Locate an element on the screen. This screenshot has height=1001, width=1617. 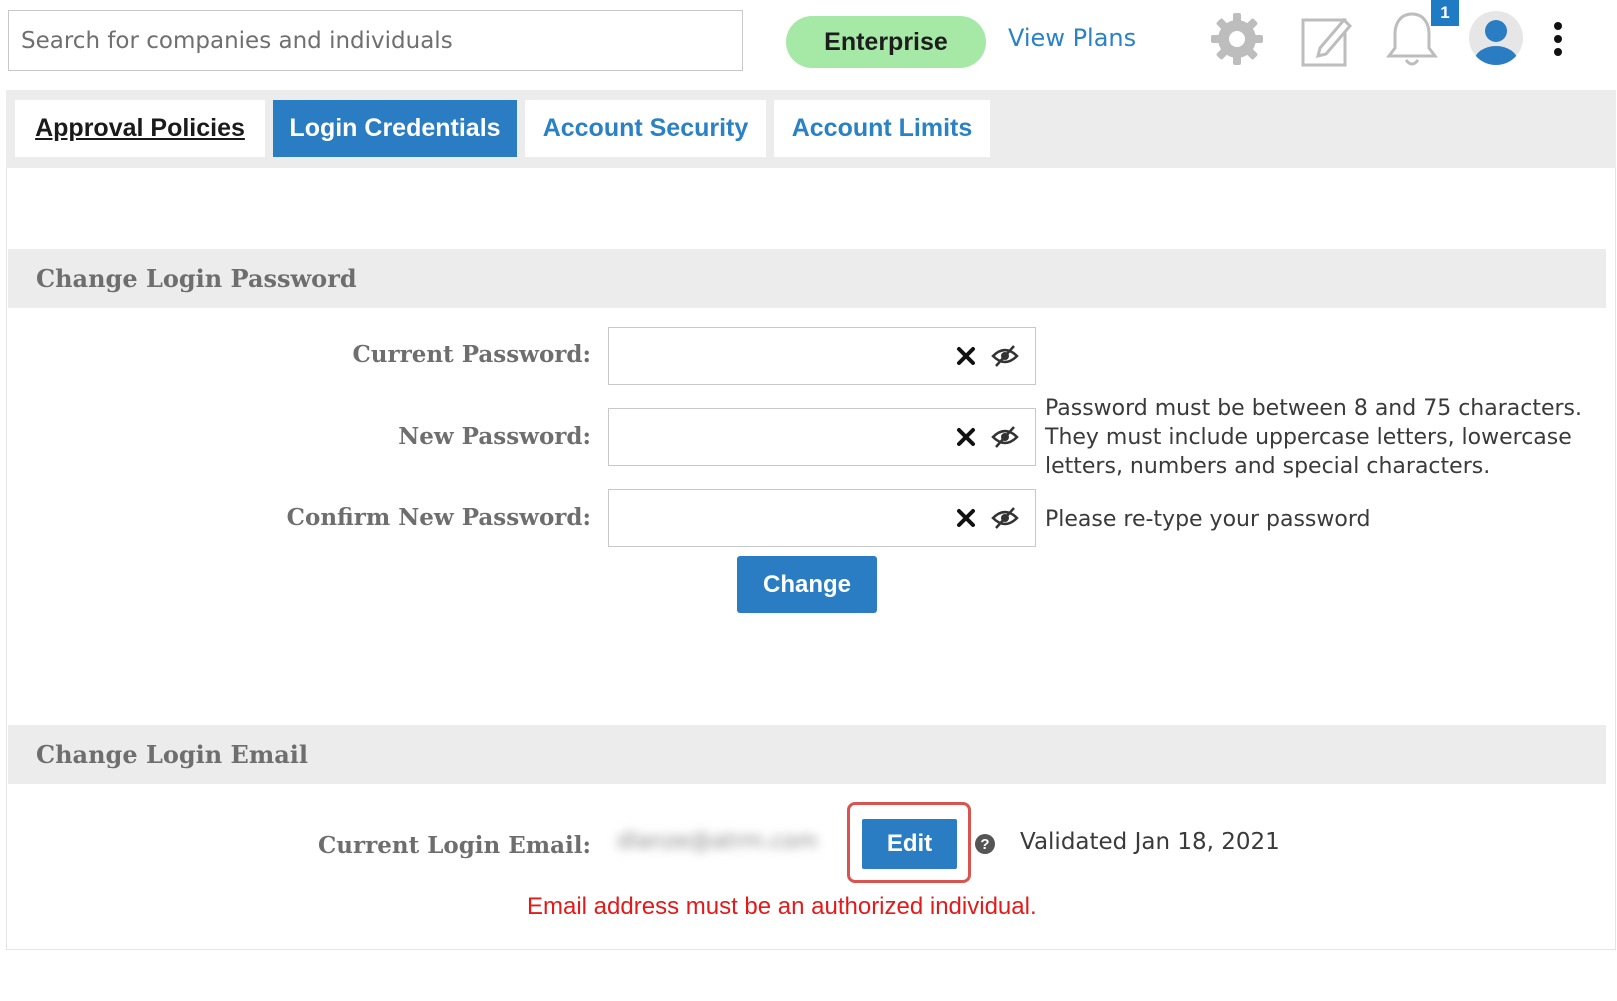
search-box is located at coordinates (375, 40).